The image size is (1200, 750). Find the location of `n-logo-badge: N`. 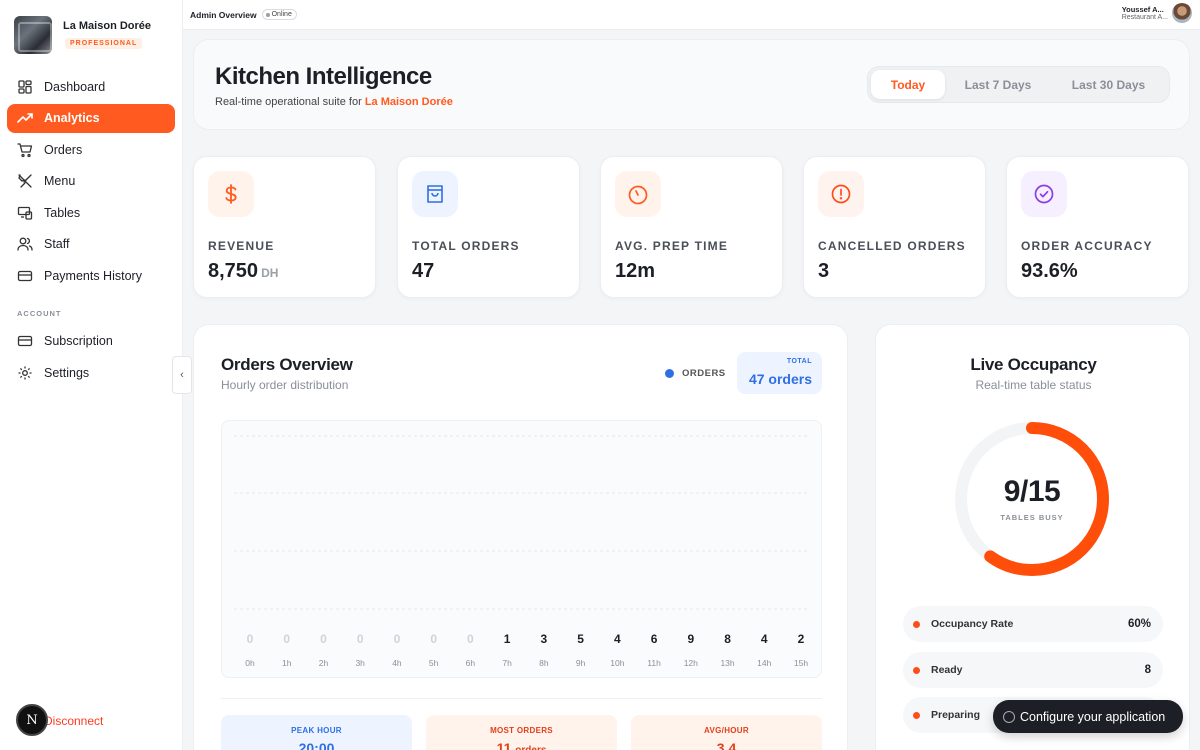

n-logo-badge: N is located at coordinates (32, 720).